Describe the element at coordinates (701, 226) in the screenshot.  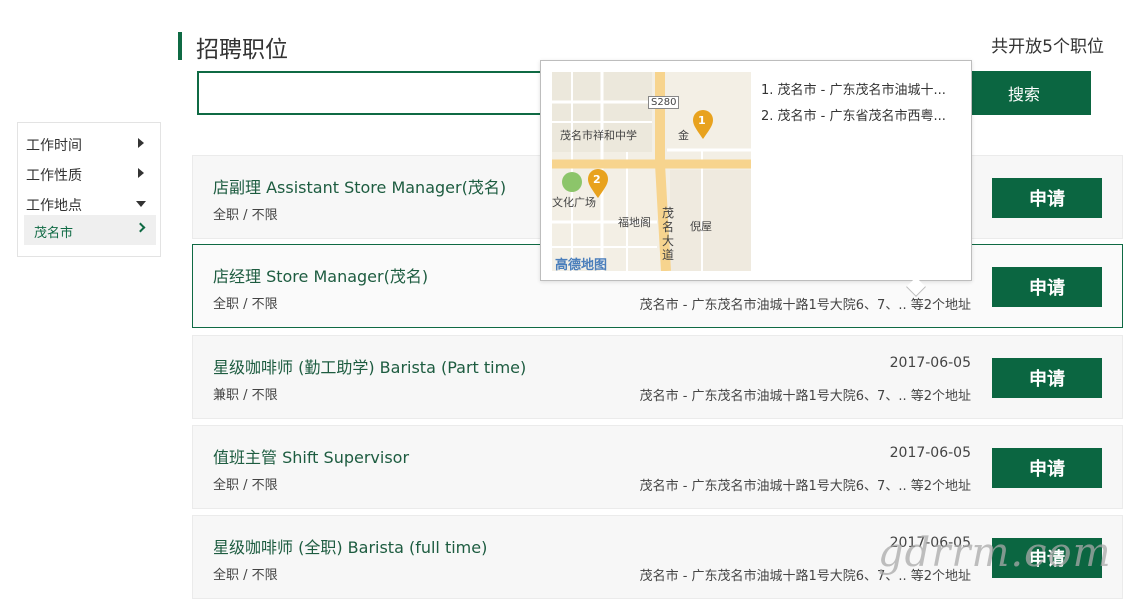
I see `map-label-niwu: 倪屋` at that location.